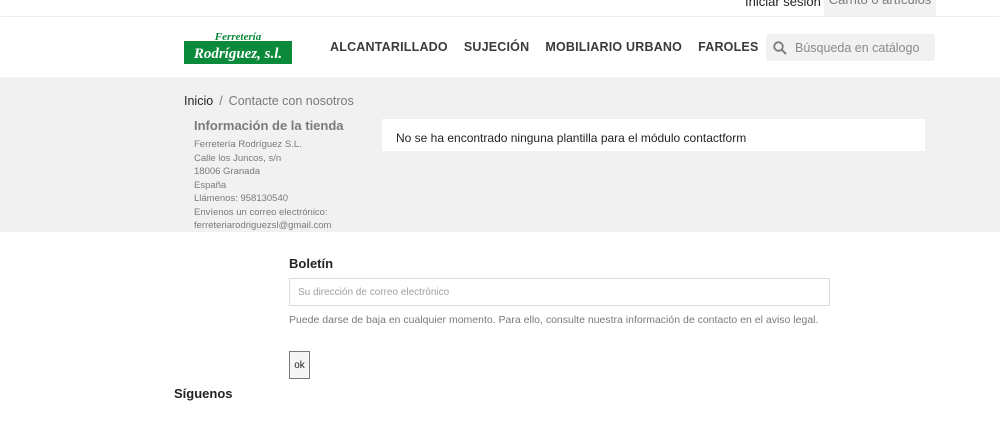 This screenshot has height=422, width=1000. I want to click on nav-item-mobiliario-urbano: MOBILIARIO URBANO, so click(613, 47).